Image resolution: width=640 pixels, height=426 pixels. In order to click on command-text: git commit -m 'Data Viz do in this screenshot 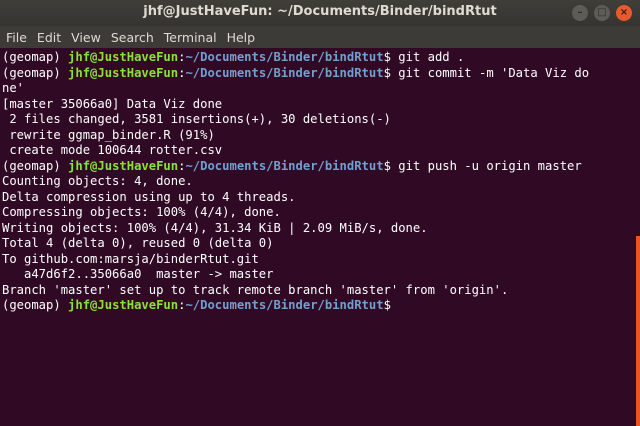, I will do `click(494, 72)`.